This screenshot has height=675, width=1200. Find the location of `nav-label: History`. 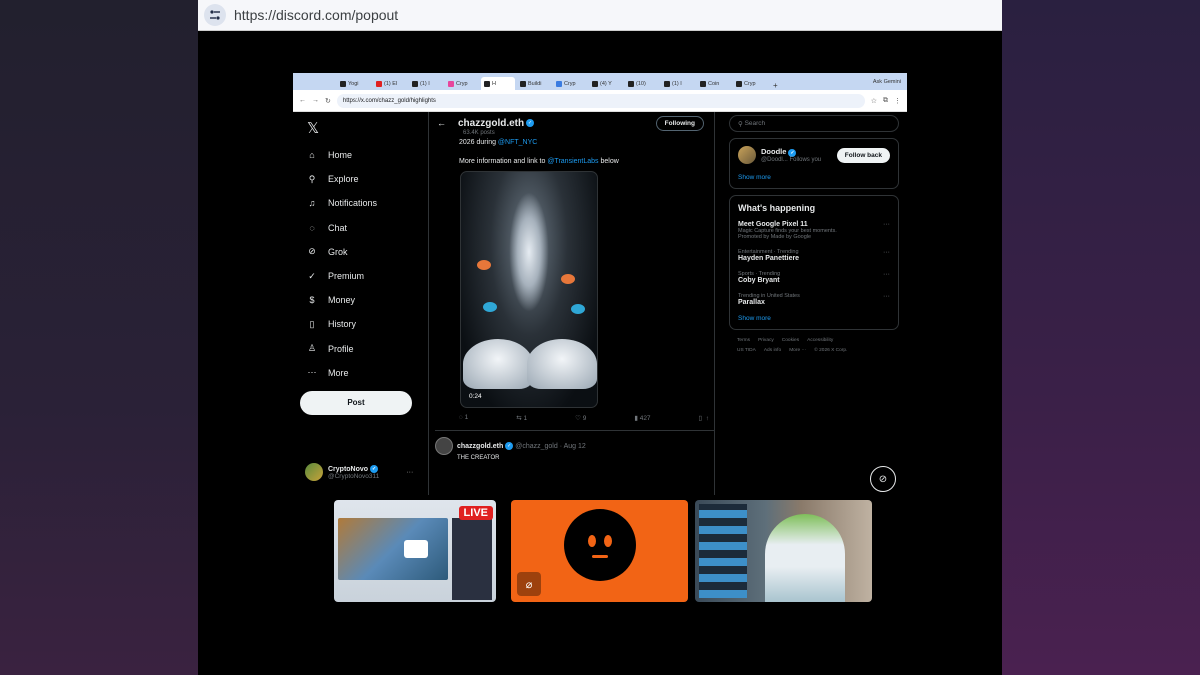

nav-label: History is located at coordinates (342, 324).